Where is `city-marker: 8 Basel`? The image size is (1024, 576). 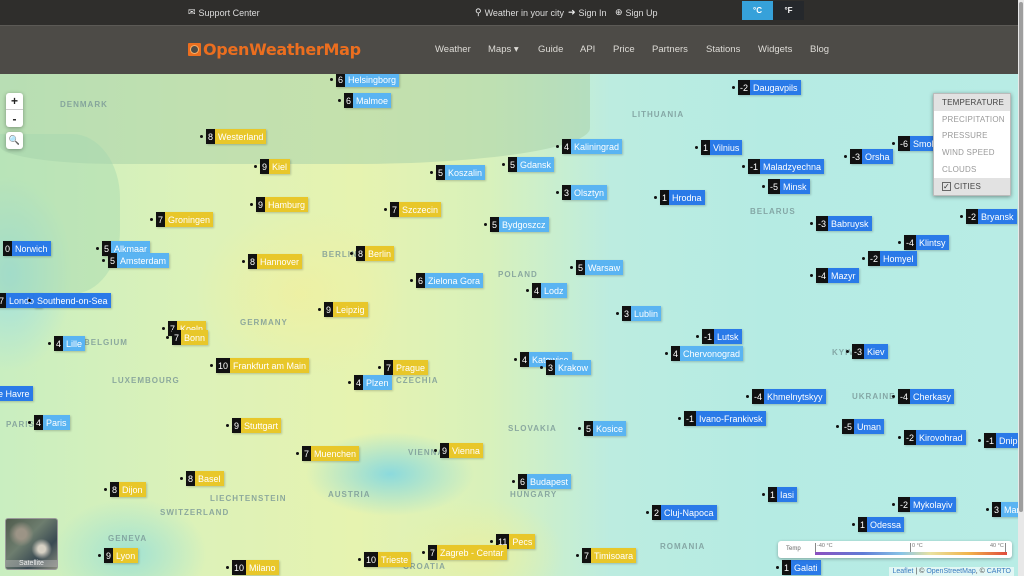
city-marker: 8 Basel is located at coordinates (202, 478).